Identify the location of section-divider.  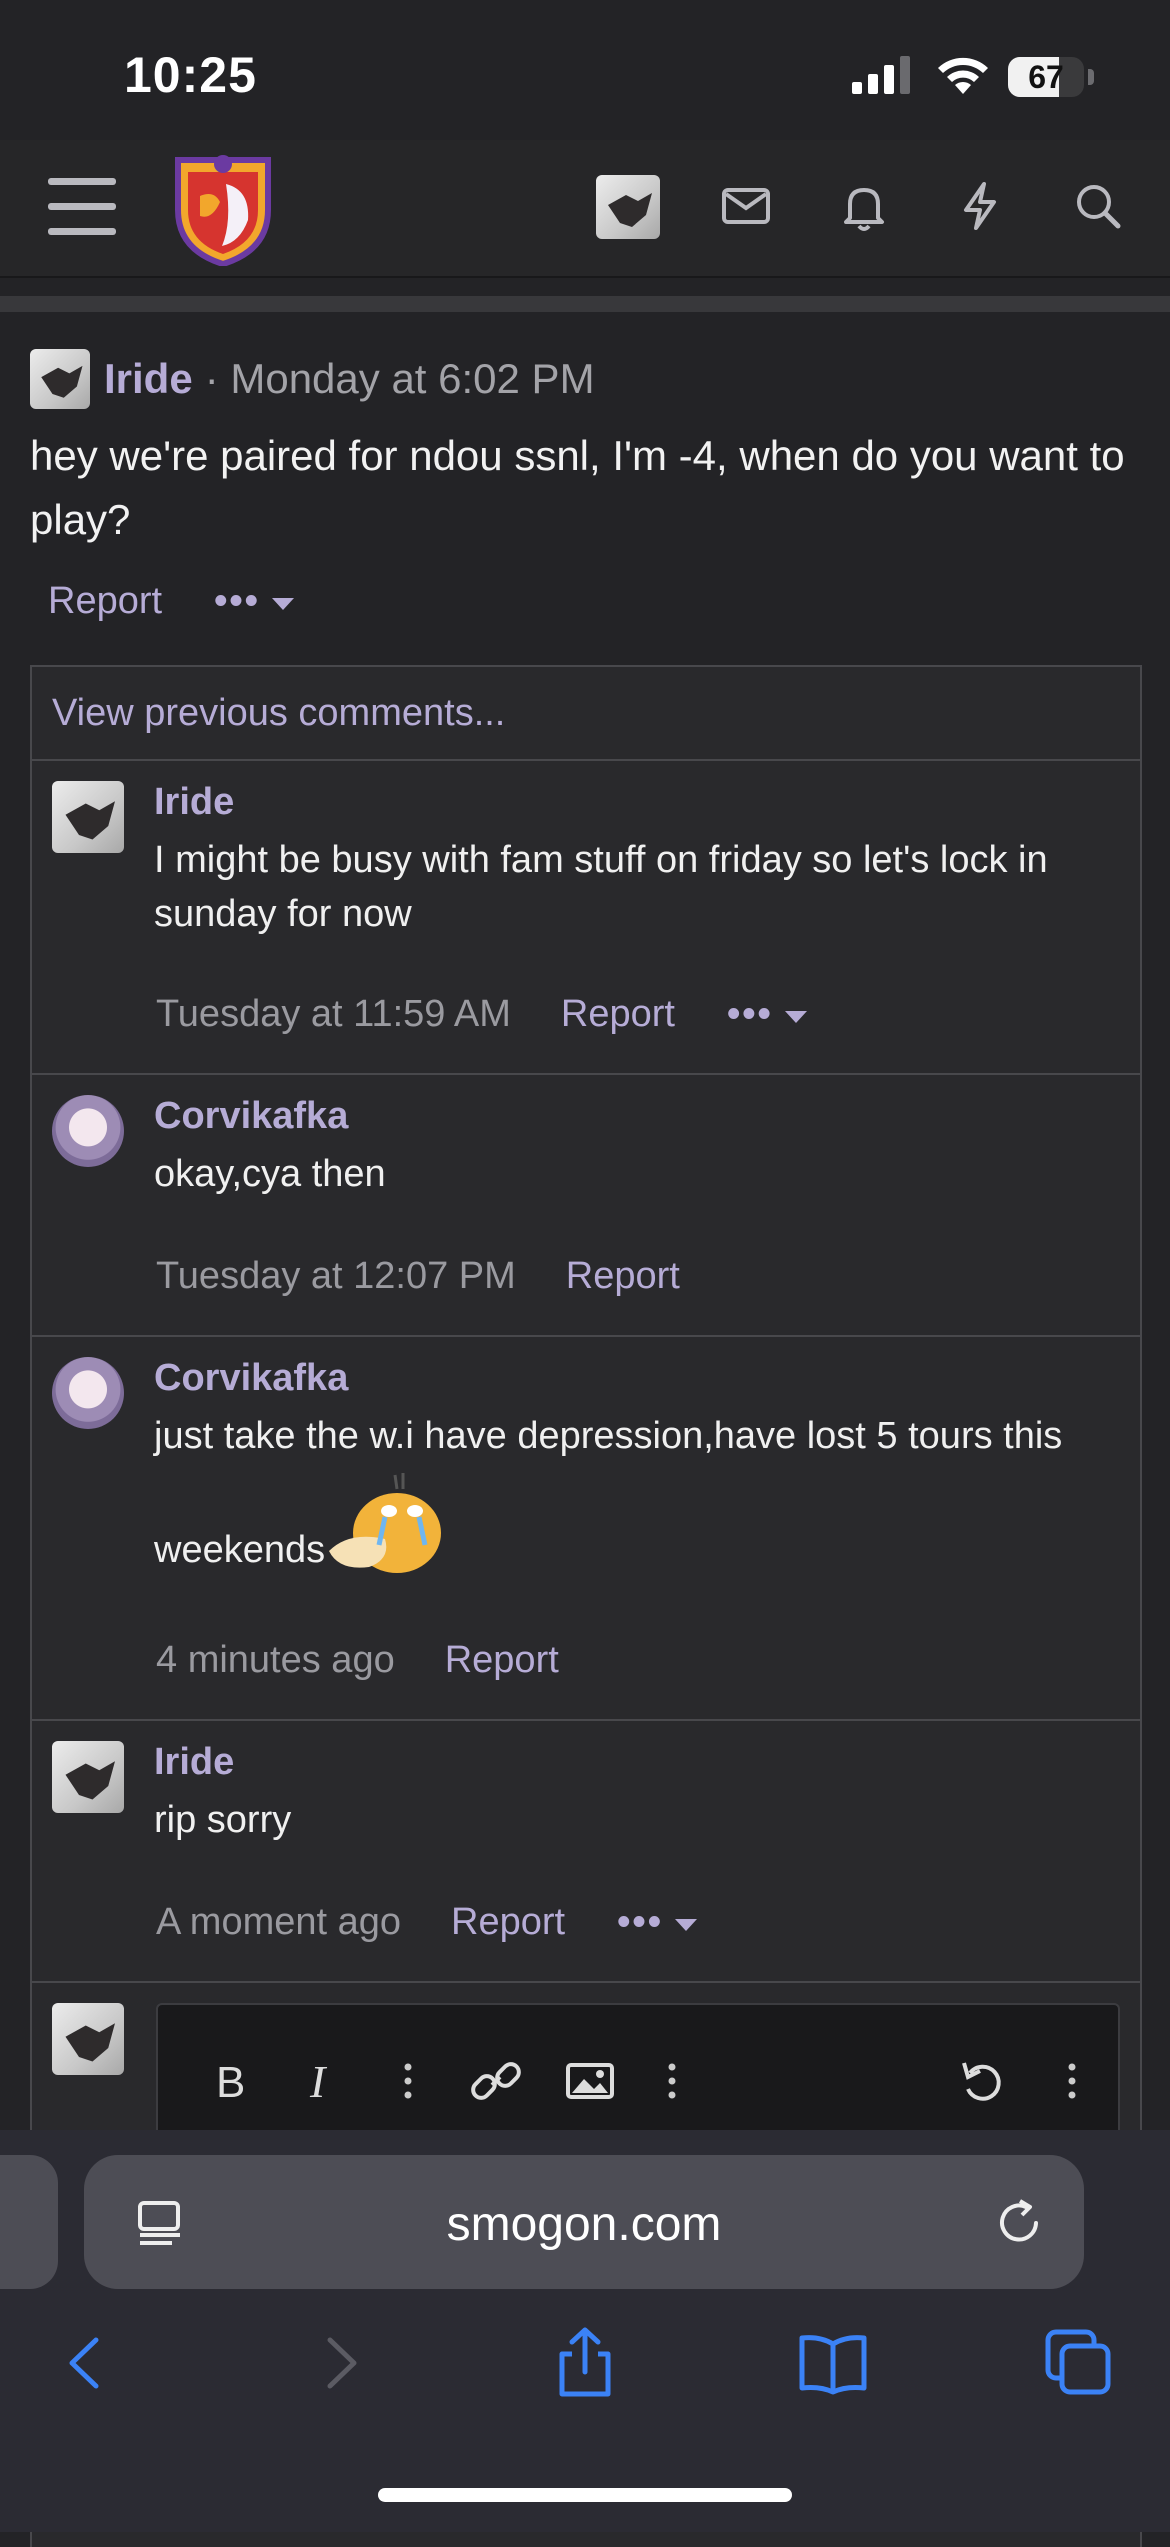
(585, 304).